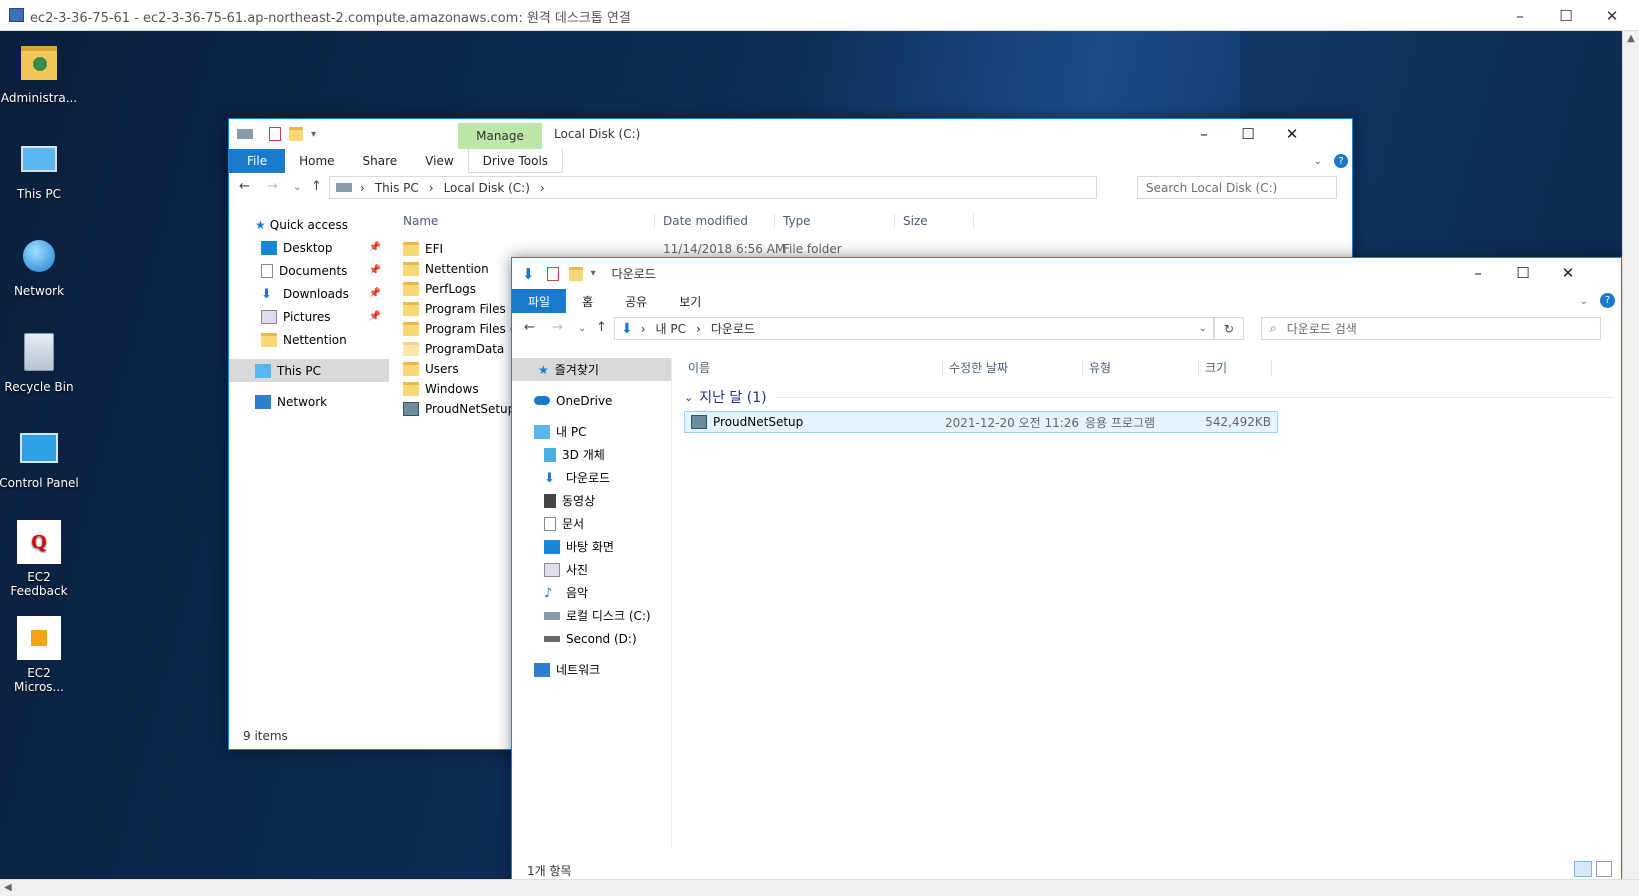  Describe the element at coordinates (591, 523) in the screenshot. I see `nav-documents: 문서` at that location.